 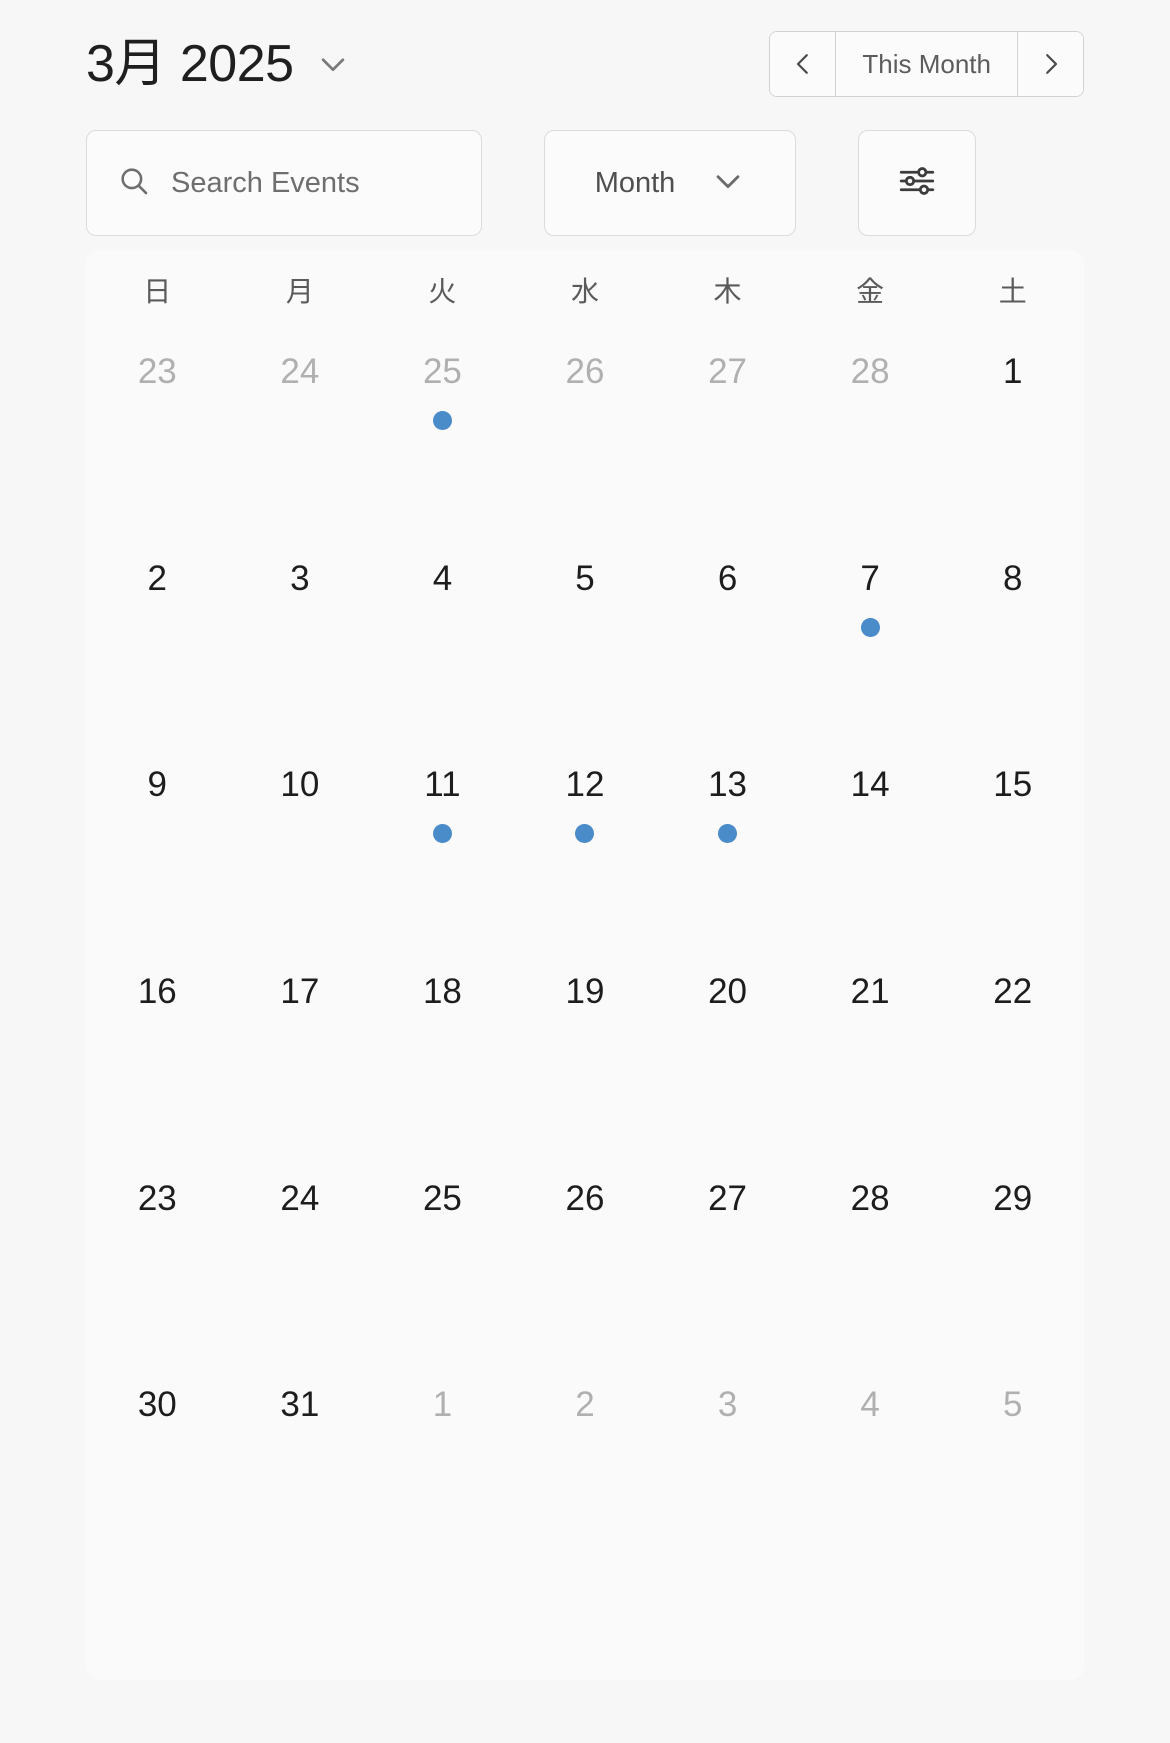 What do you see at coordinates (157, 291) in the screenshot?
I see `weekday-label-sun: 日` at bounding box center [157, 291].